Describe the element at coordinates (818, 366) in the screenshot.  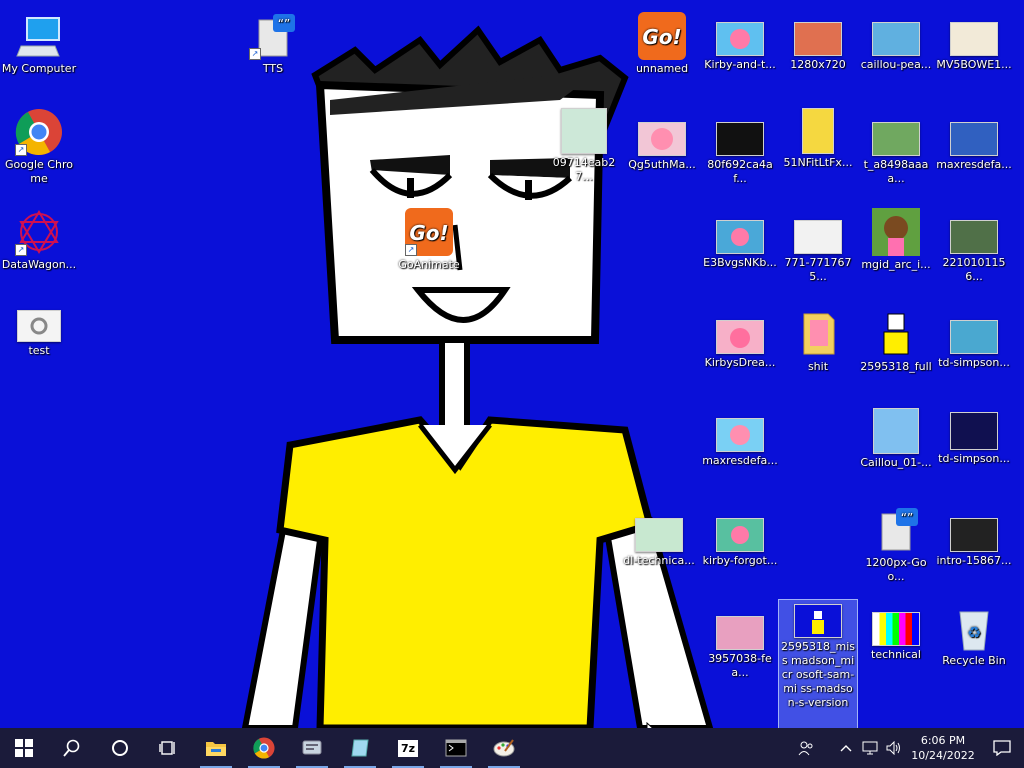
I see `icon-label: shit` at that location.